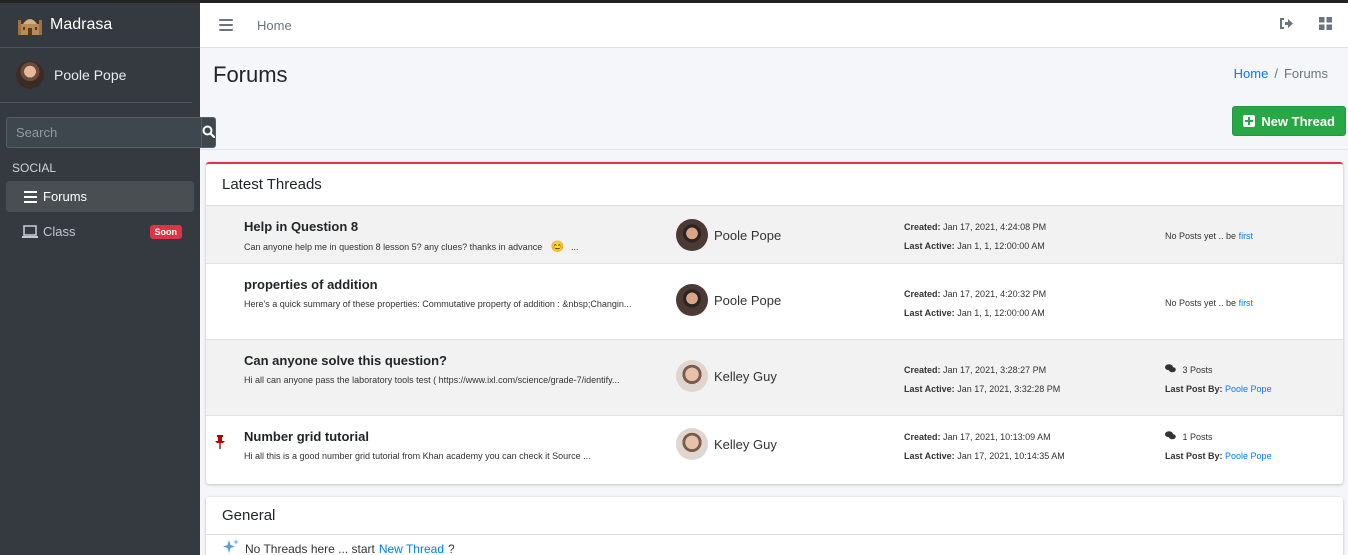 This screenshot has width=1348, height=555. I want to click on thread-stats: 1 Posts Last Post By: Poole Pope, so click(1218, 447).